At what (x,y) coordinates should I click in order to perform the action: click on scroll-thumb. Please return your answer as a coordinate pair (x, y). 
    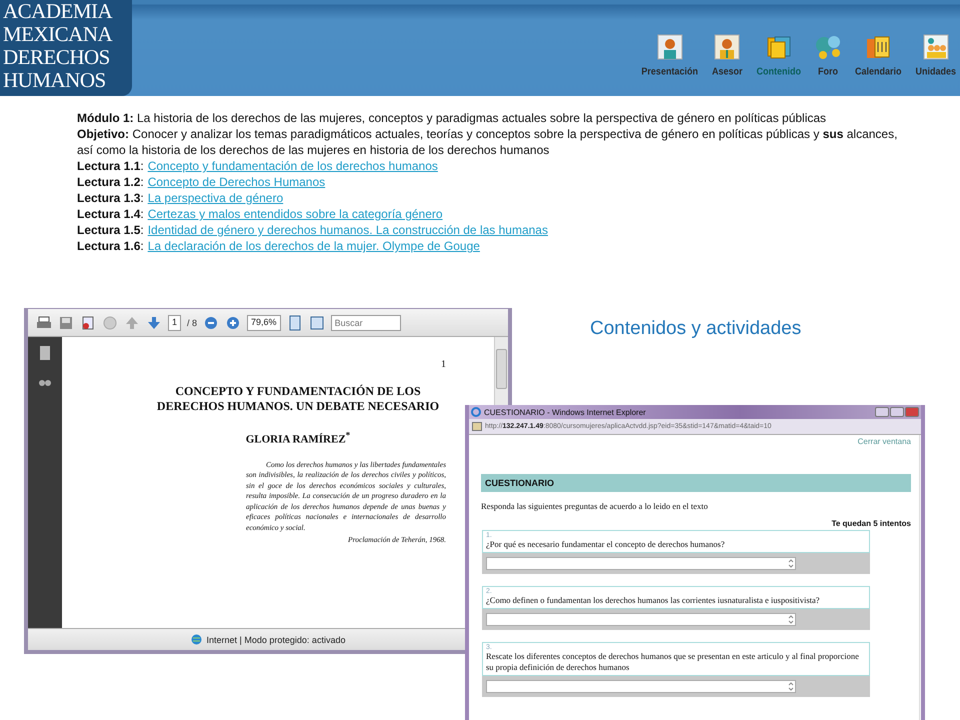
    Looking at the image, I should click on (501, 369).